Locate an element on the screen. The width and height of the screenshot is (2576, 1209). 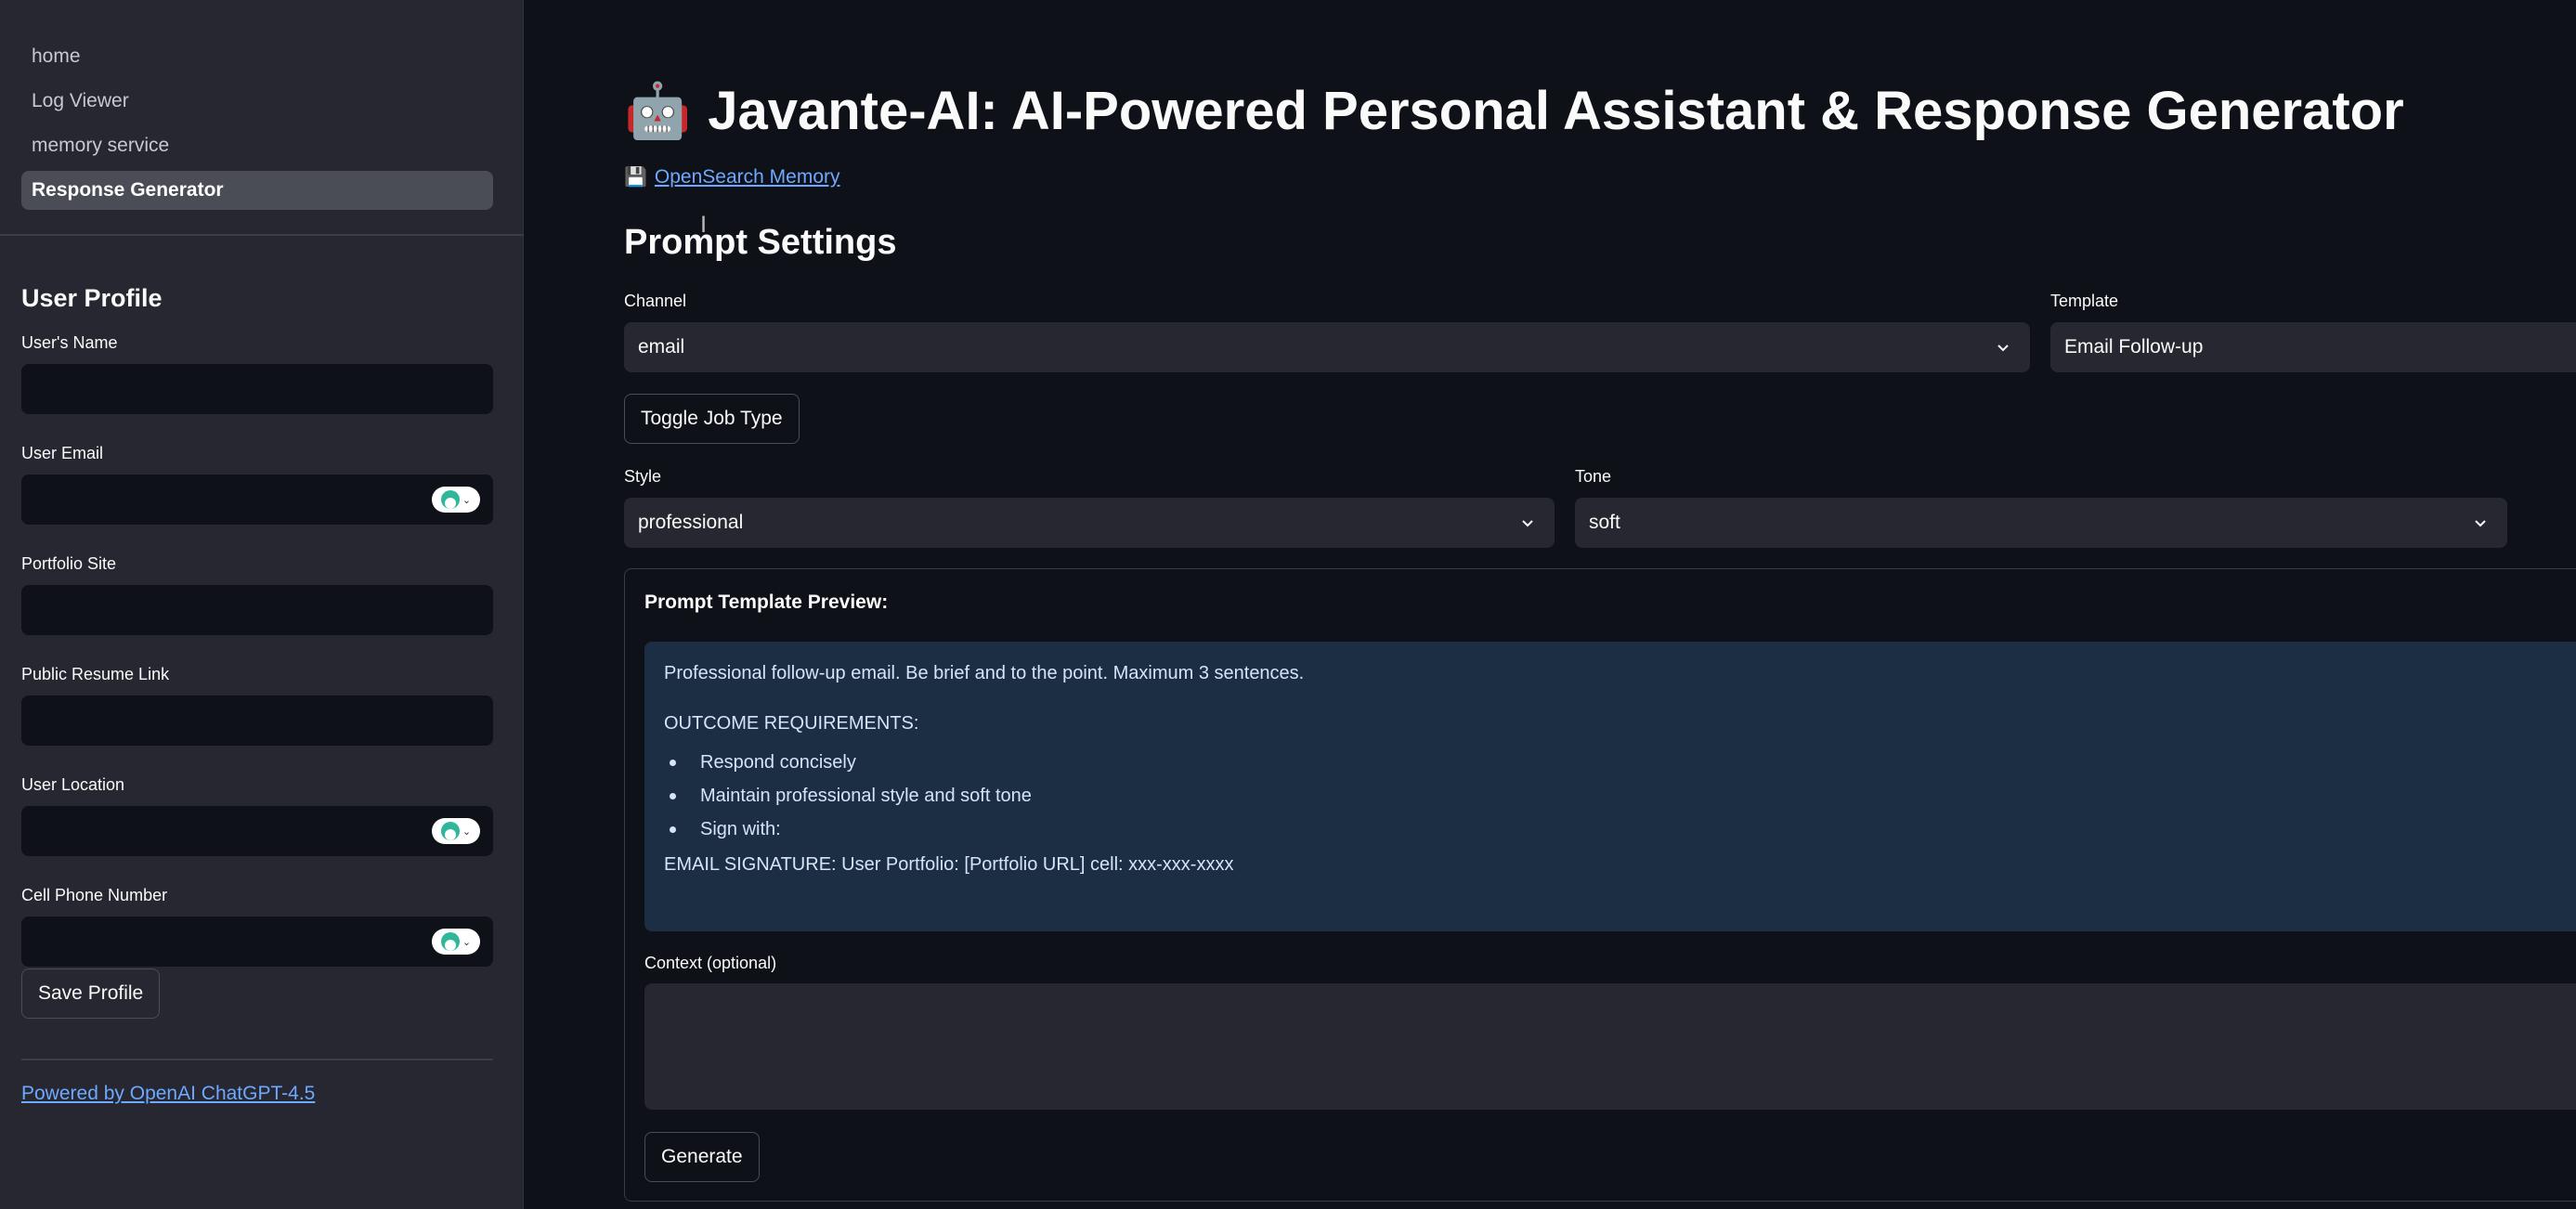
list-item: Respond concisely is located at coordinates (1620, 762).